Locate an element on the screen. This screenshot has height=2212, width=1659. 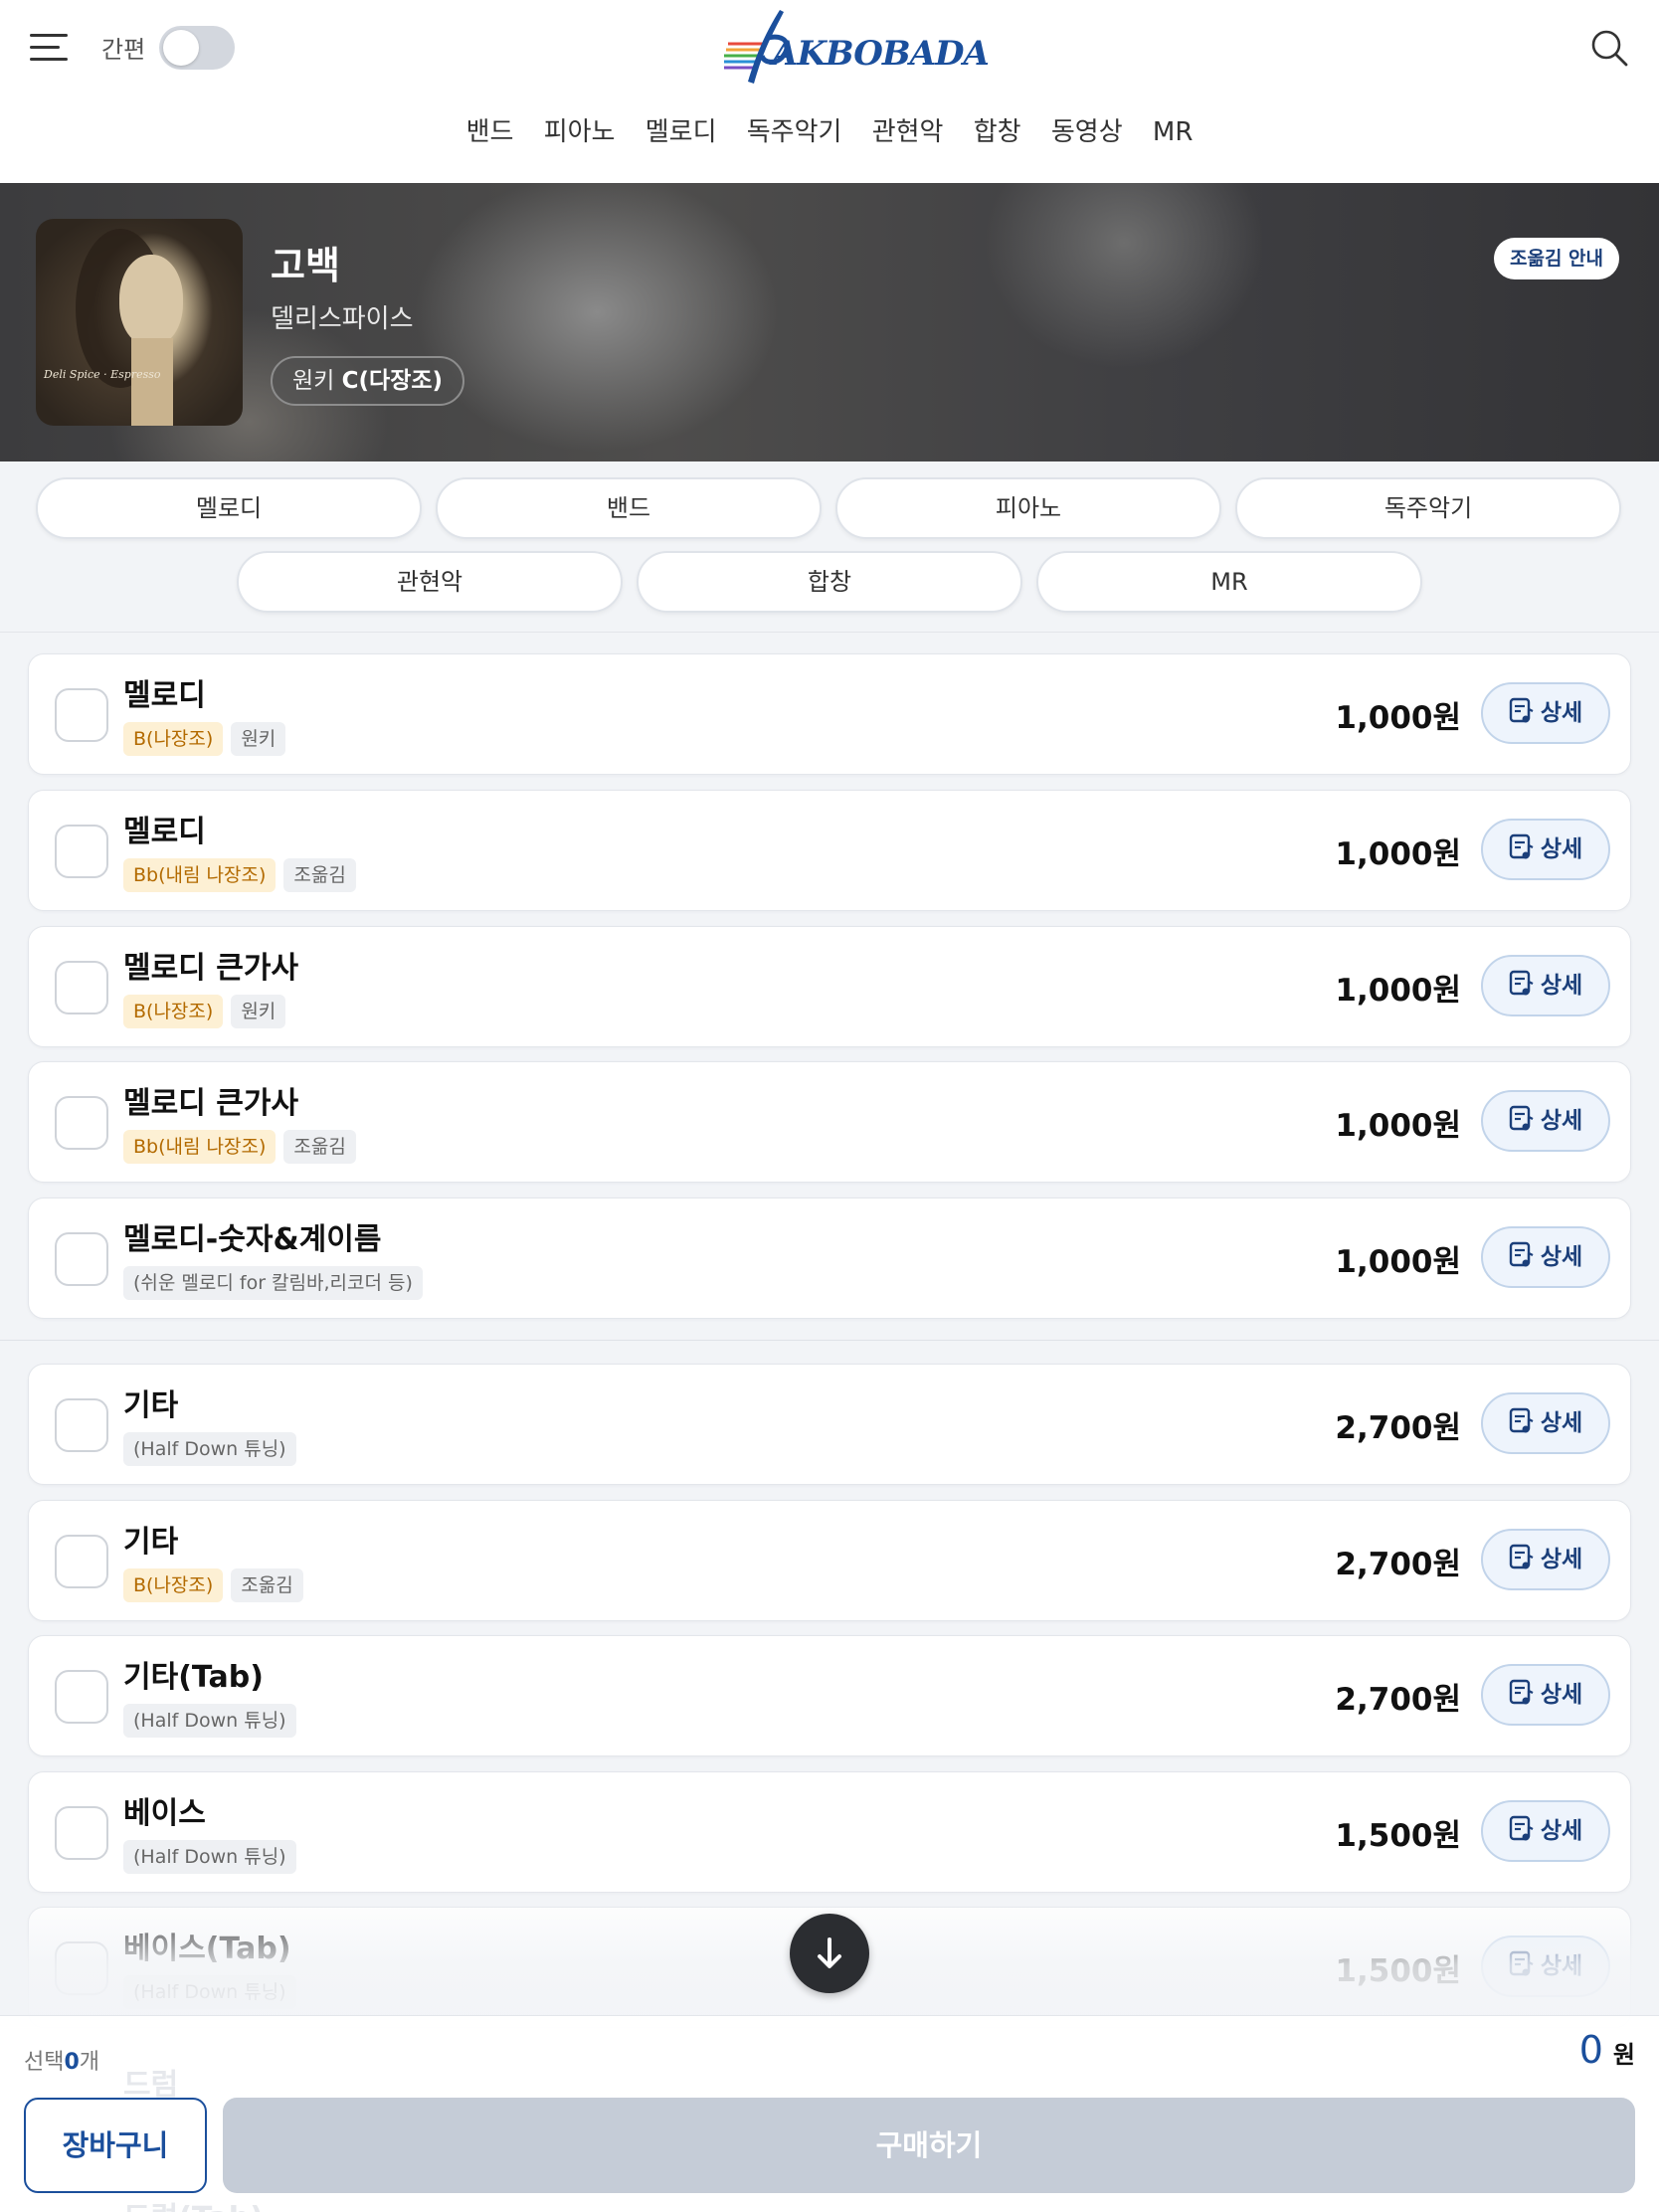
item-tags: (쉬운 멜로디 for 칼림바,리코더 등) is located at coordinates (273, 1283).